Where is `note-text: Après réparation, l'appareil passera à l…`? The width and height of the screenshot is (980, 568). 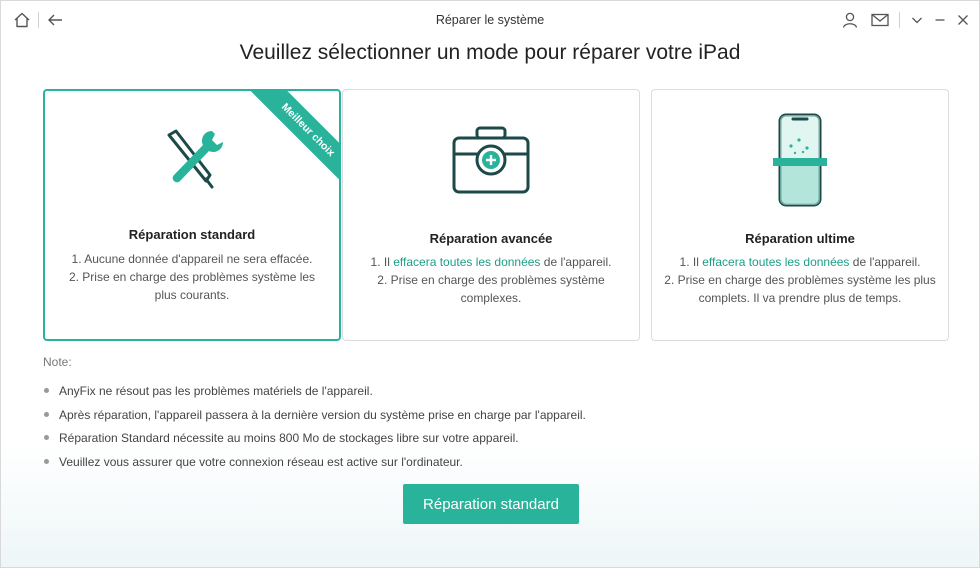 note-text: Après réparation, l'appareil passera à l… is located at coordinates (322, 414).